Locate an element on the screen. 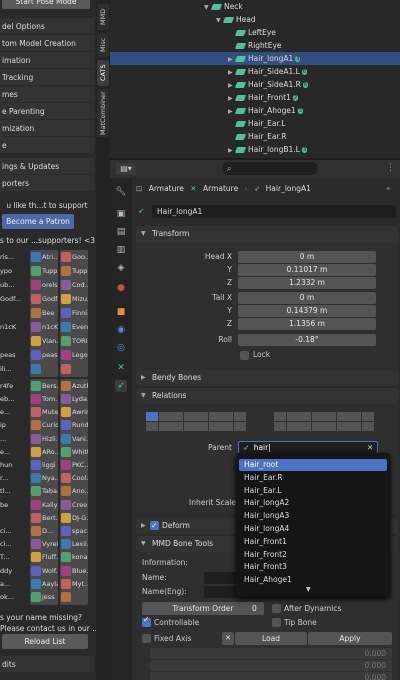 Image resolution: width=400 pixels, height=680 pixels. apply-button: Apply is located at coordinates (350, 638).